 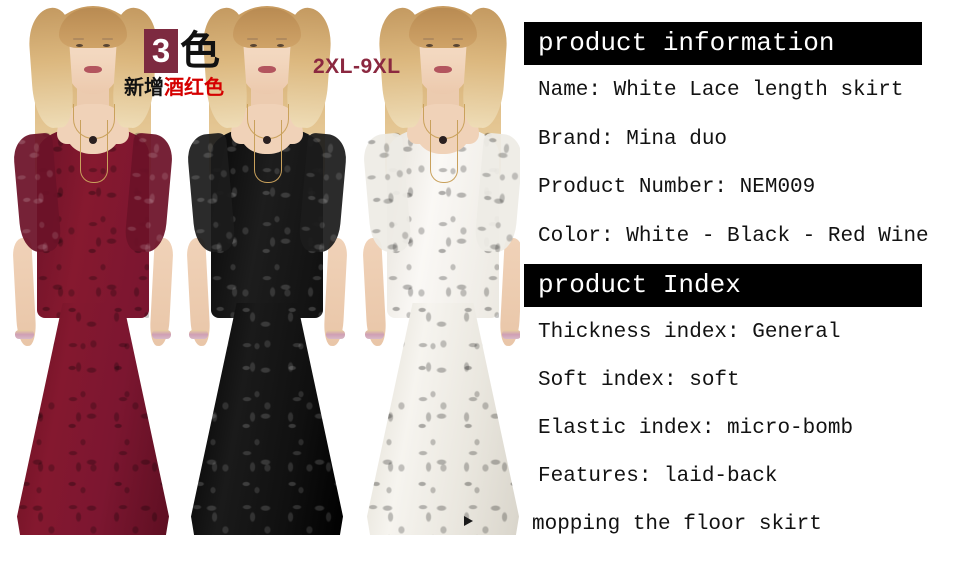 What do you see at coordinates (357, 66) in the screenshot?
I see `size-range-label: 2XL-9XL` at bounding box center [357, 66].